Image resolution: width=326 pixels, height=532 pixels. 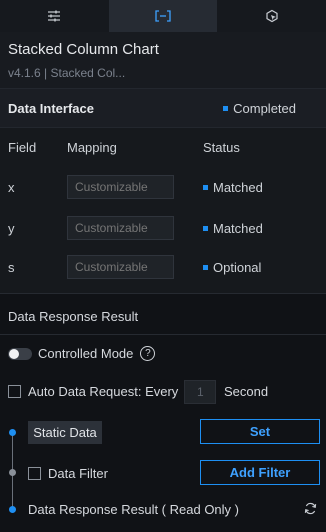 I want to click on data-interface-label: Data Interface, so click(x=51, y=108).